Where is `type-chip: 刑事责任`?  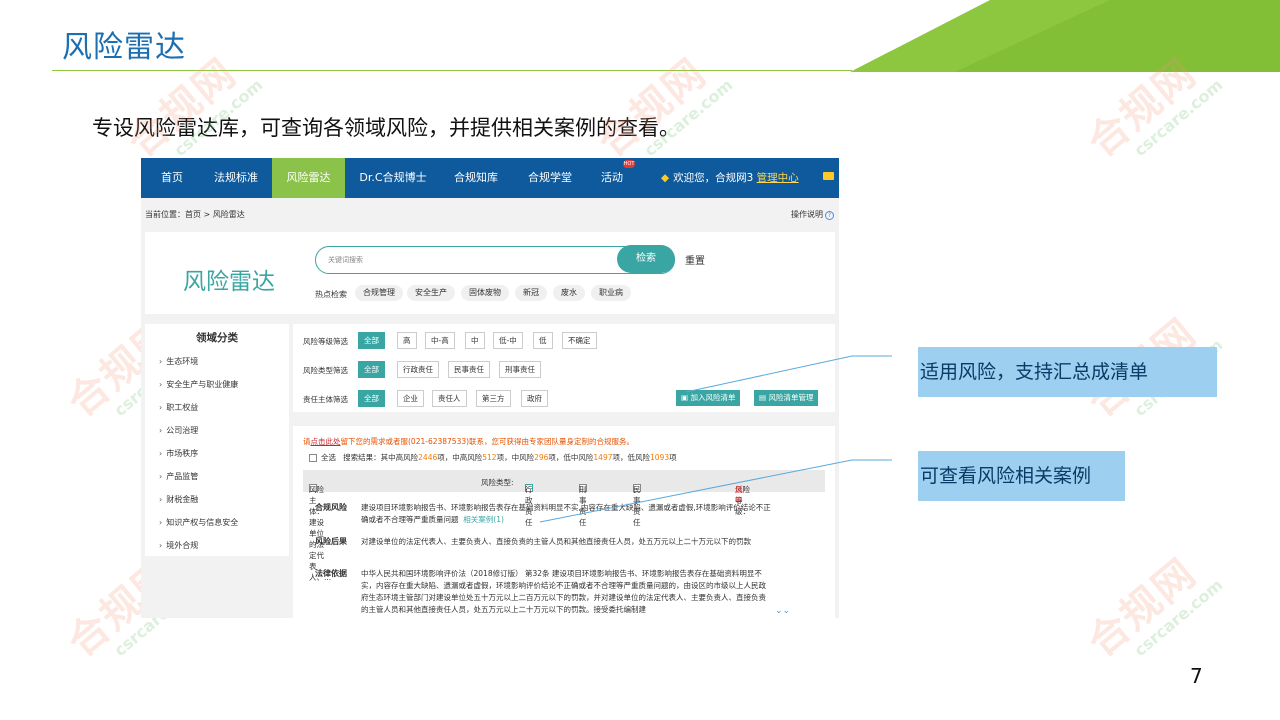 type-chip: 刑事责任 is located at coordinates (520, 369).